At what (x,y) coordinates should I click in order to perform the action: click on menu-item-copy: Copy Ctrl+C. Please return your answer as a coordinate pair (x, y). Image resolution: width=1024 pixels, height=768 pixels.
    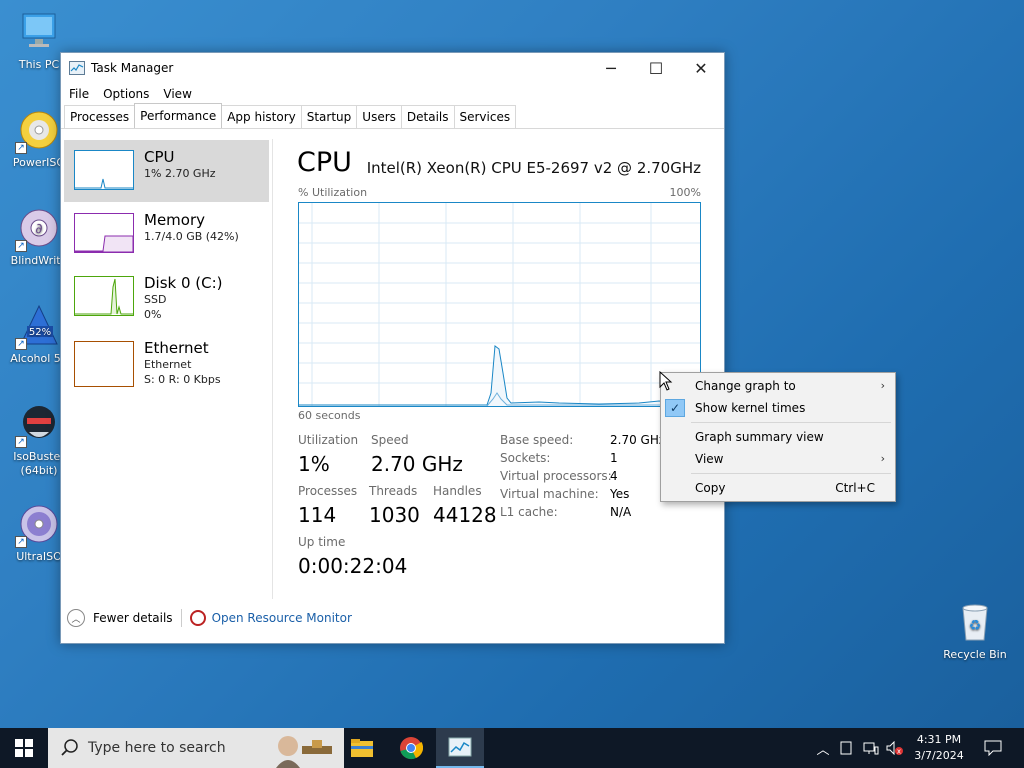
    Looking at the image, I should click on (778, 488).